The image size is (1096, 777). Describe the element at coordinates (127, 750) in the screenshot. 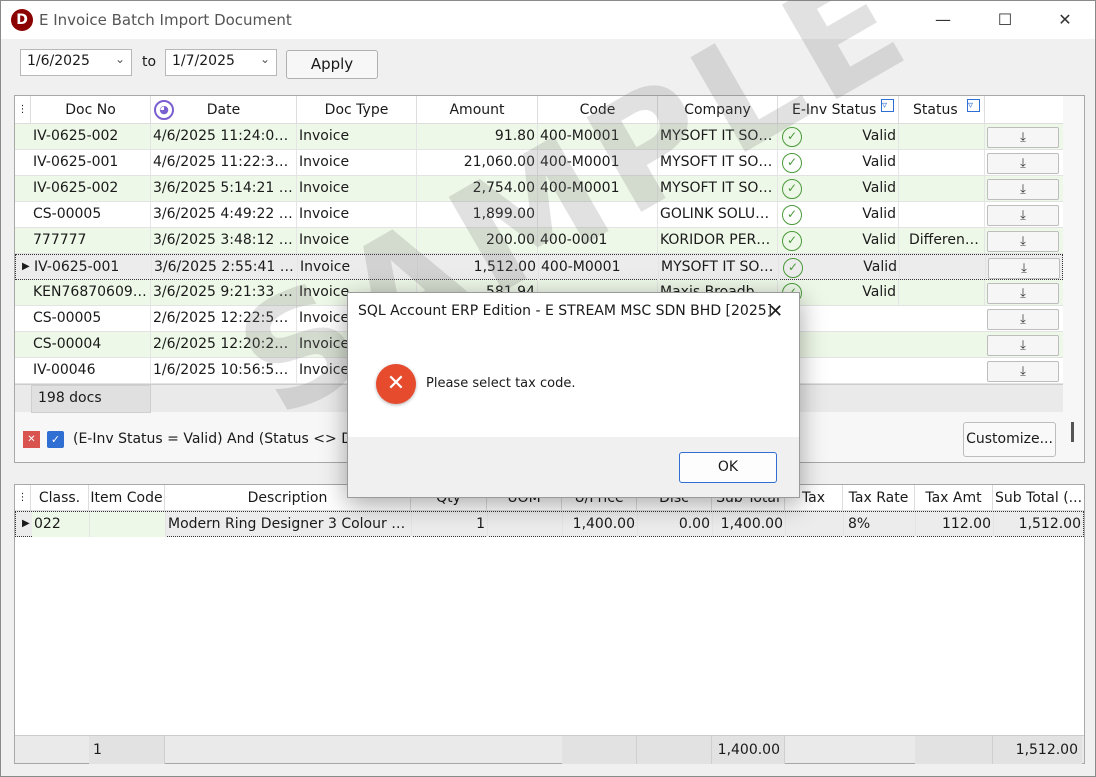

I see `footer-count: 1` at that location.